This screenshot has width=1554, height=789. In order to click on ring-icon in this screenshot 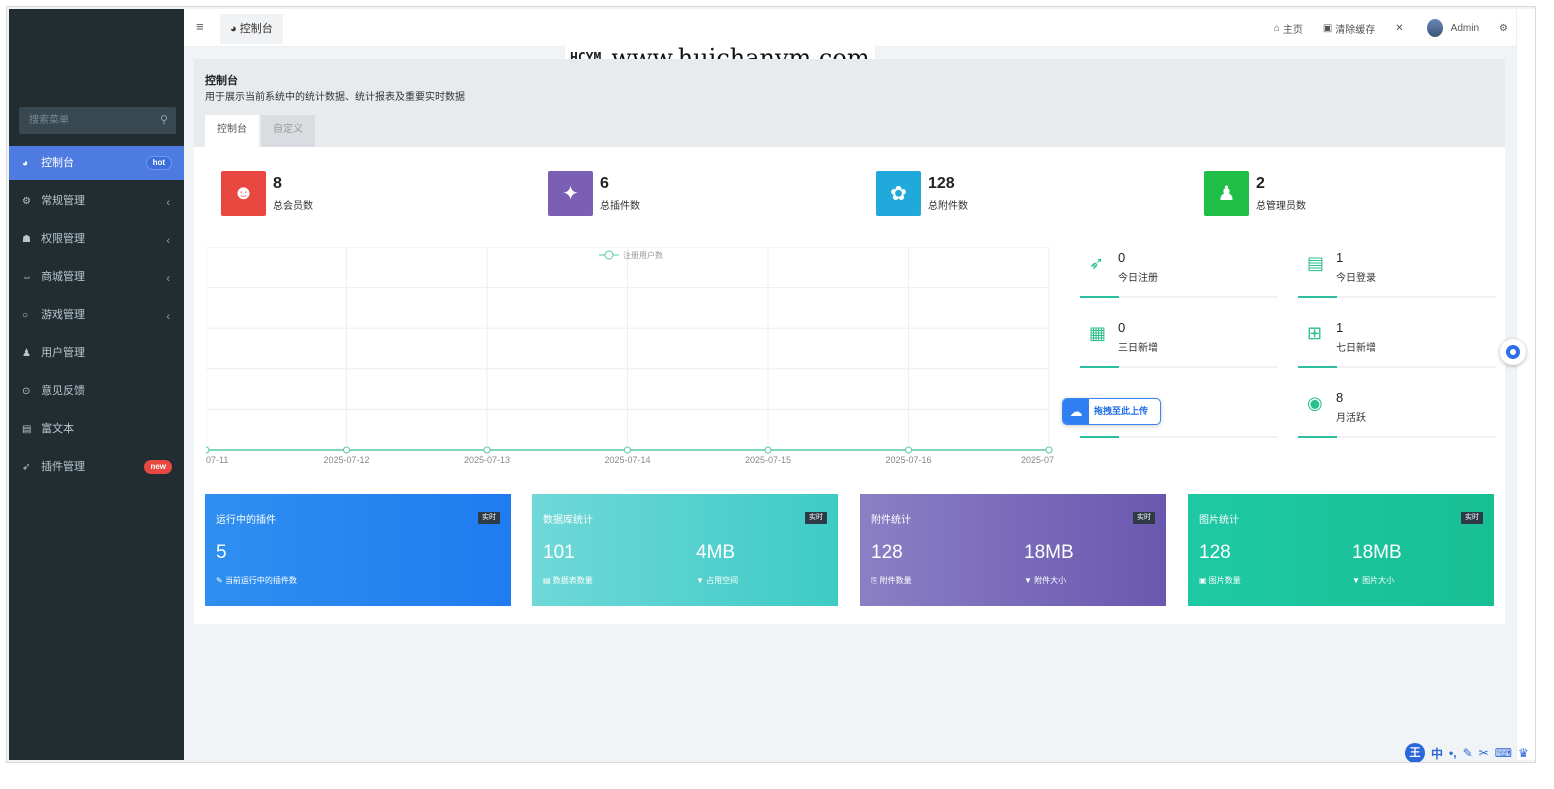, I will do `click(1513, 352)`.